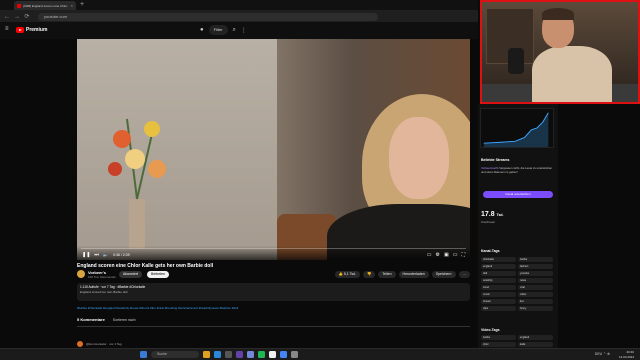 This screenshot has height=360, width=640. Describe the element at coordinates (455, 255) in the screenshot. I see `theater-icon: ▭` at that location.